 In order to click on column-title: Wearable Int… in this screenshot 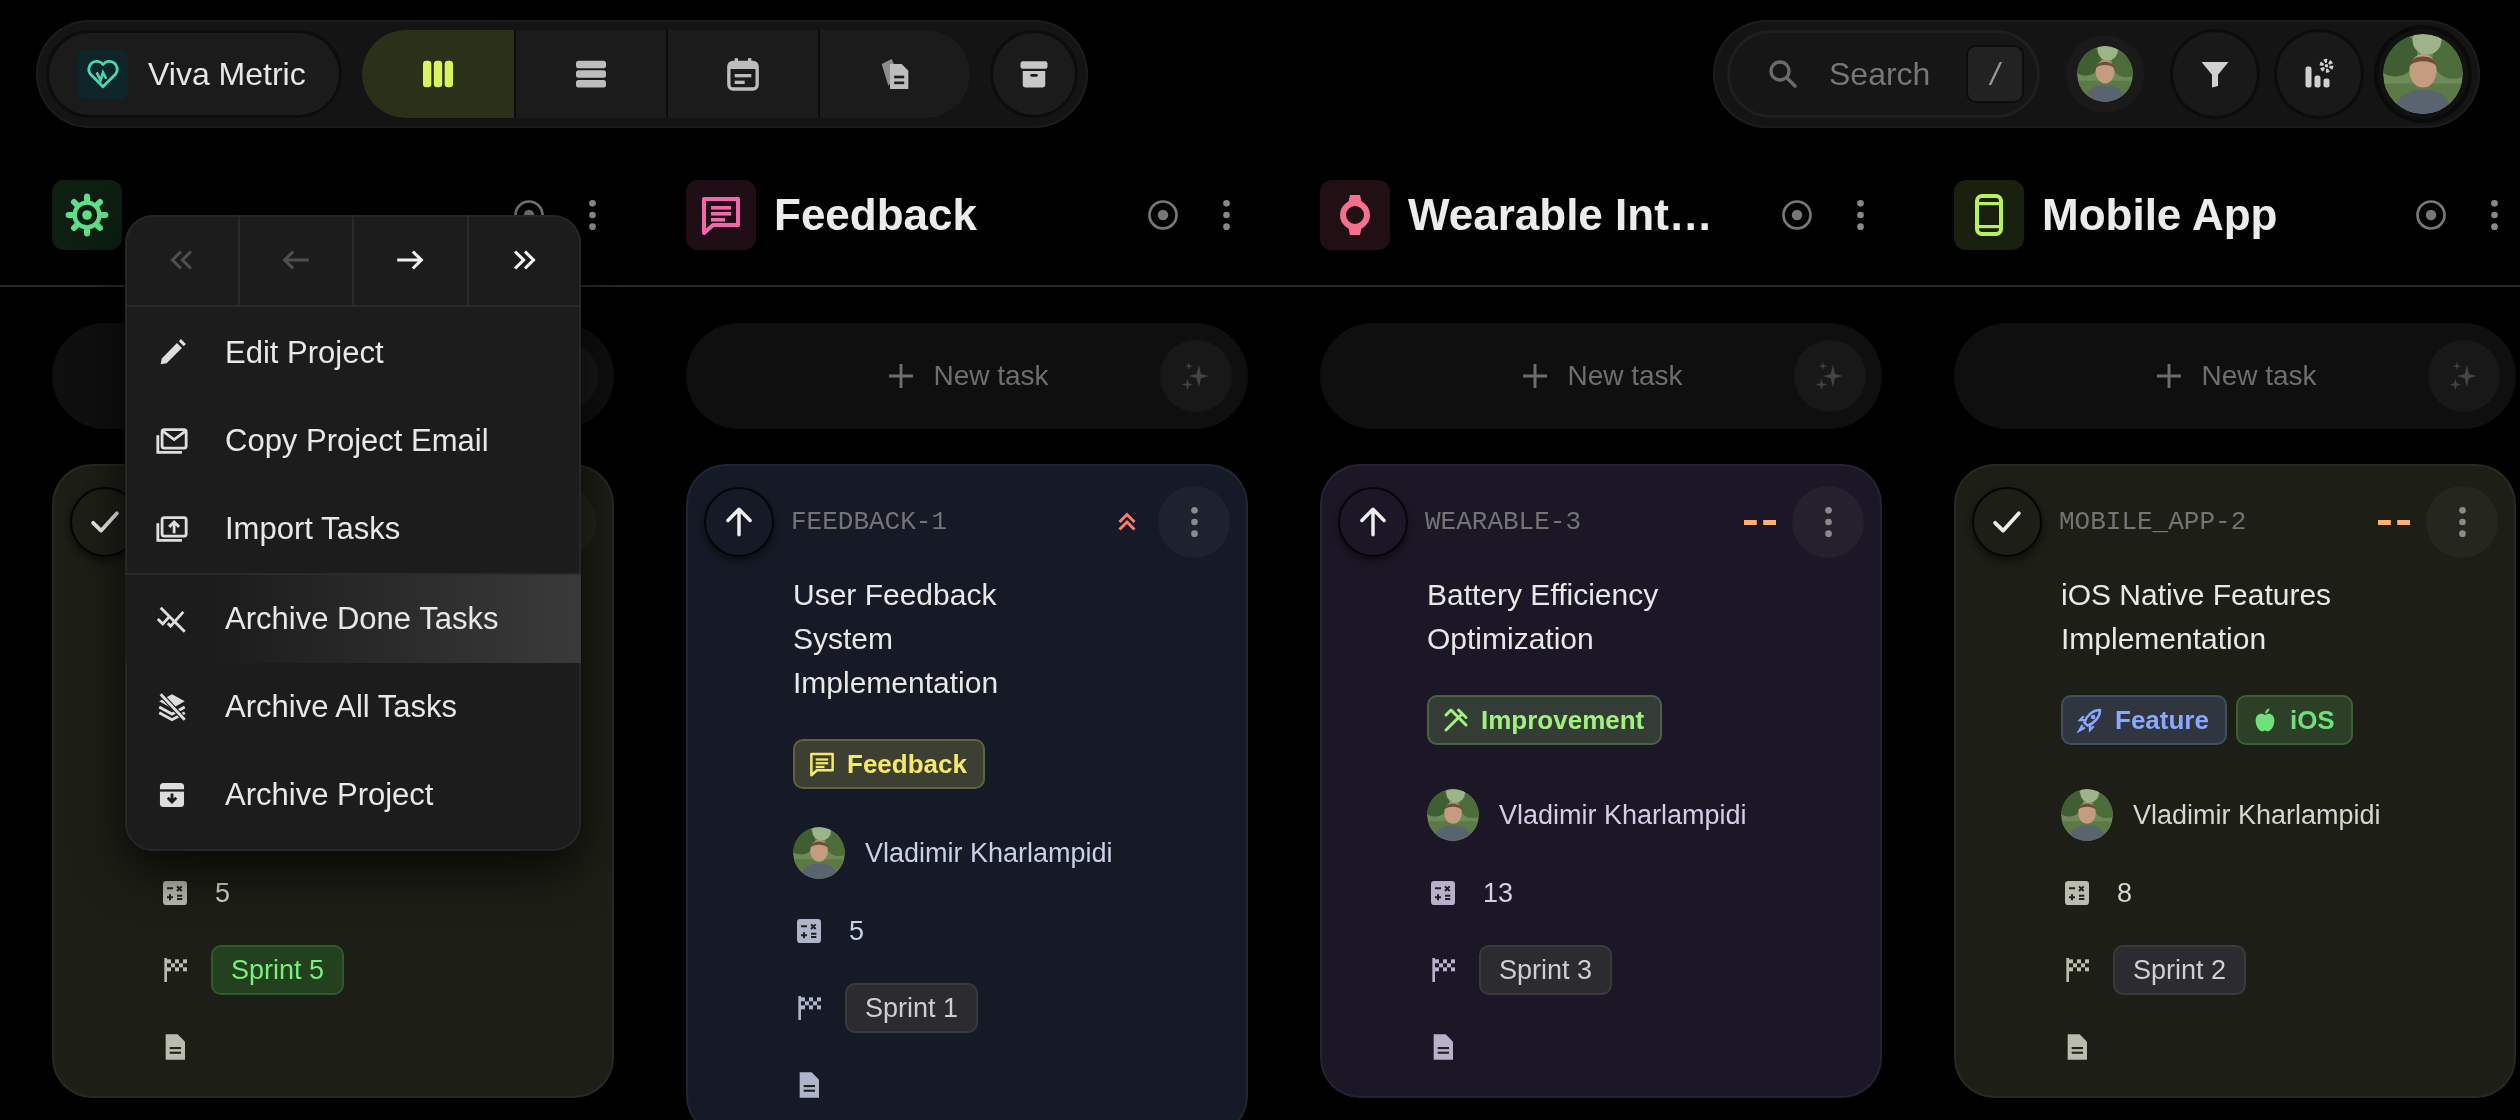, I will do `click(1561, 215)`.